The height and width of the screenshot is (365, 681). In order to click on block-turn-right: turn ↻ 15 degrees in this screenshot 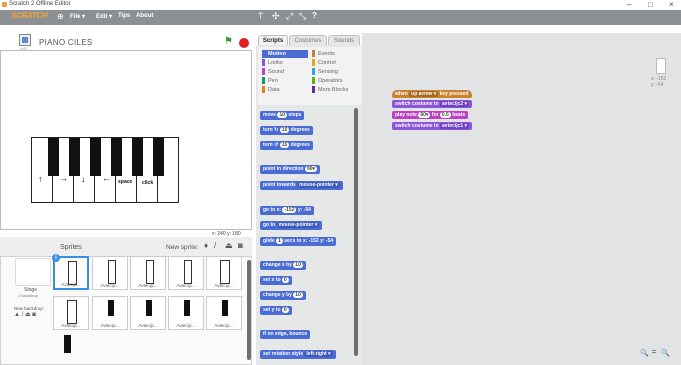, I will do `click(286, 130)`.